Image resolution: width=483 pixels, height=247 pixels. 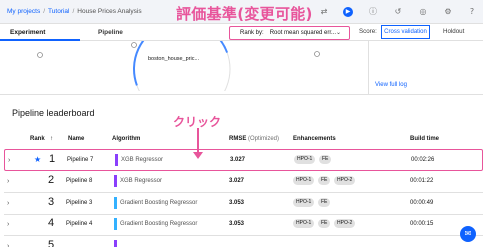 What do you see at coordinates (423, 160) in the screenshot?
I see `build-time: 00:02:26` at bounding box center [423, 160].